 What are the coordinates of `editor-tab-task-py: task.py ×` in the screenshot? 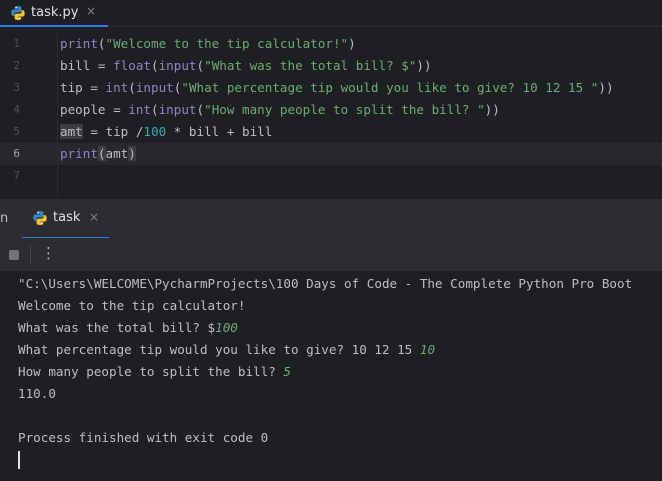 It's located at (54, 13).